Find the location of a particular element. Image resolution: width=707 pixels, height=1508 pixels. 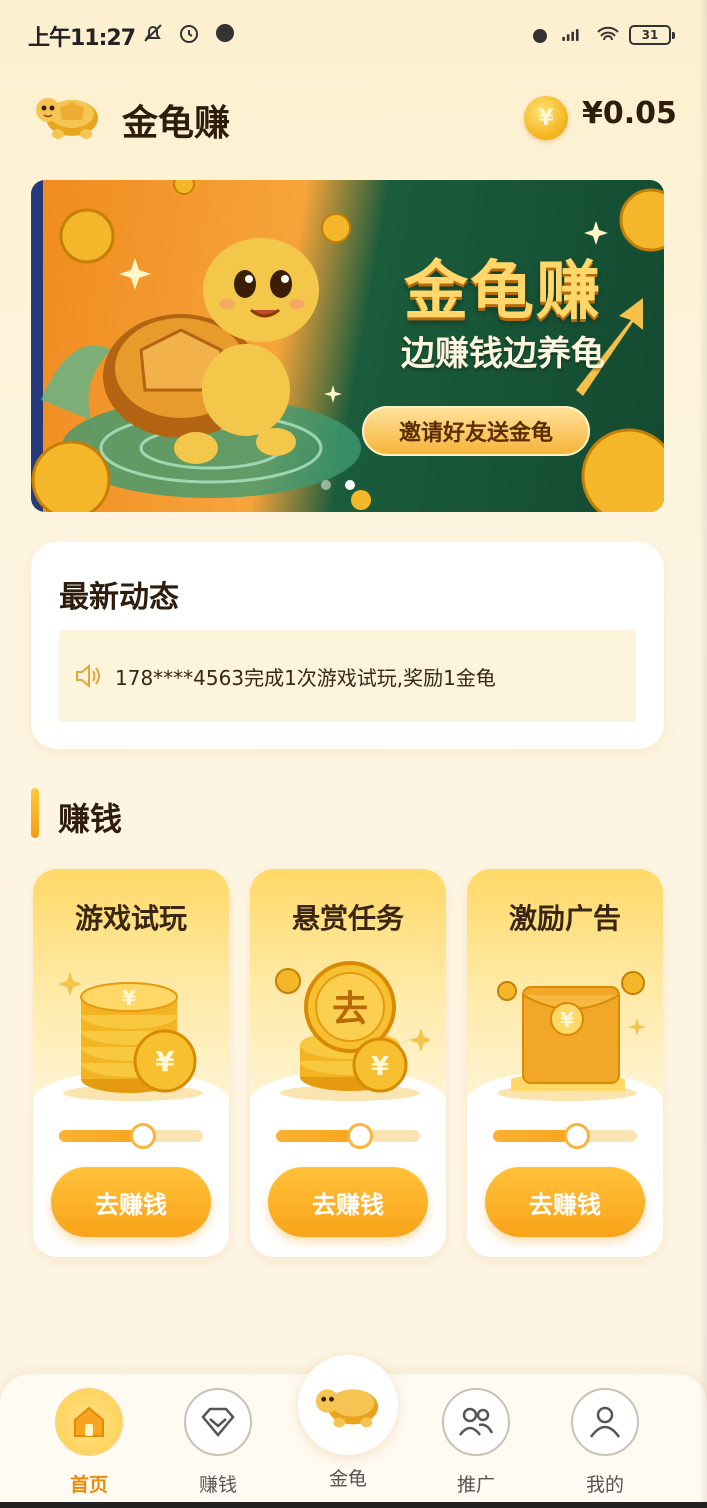

section-accent-bar is located at coordinates (35, 813).